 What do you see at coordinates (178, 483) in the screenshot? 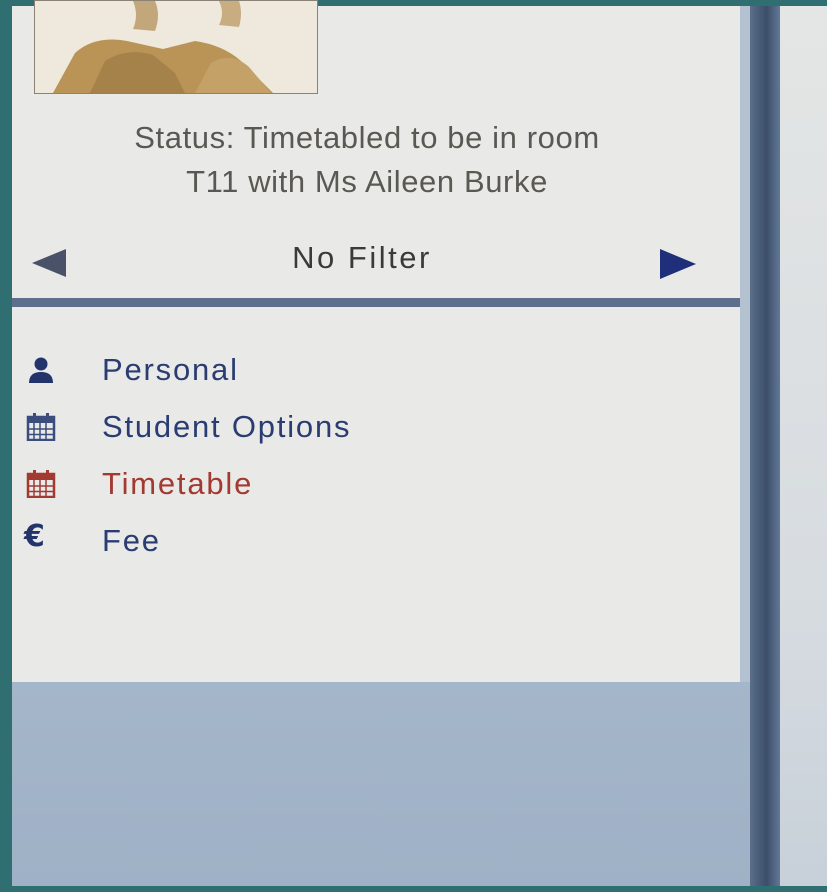
I see `menu-item-label: Timetable` at bounding box center [178, 483].